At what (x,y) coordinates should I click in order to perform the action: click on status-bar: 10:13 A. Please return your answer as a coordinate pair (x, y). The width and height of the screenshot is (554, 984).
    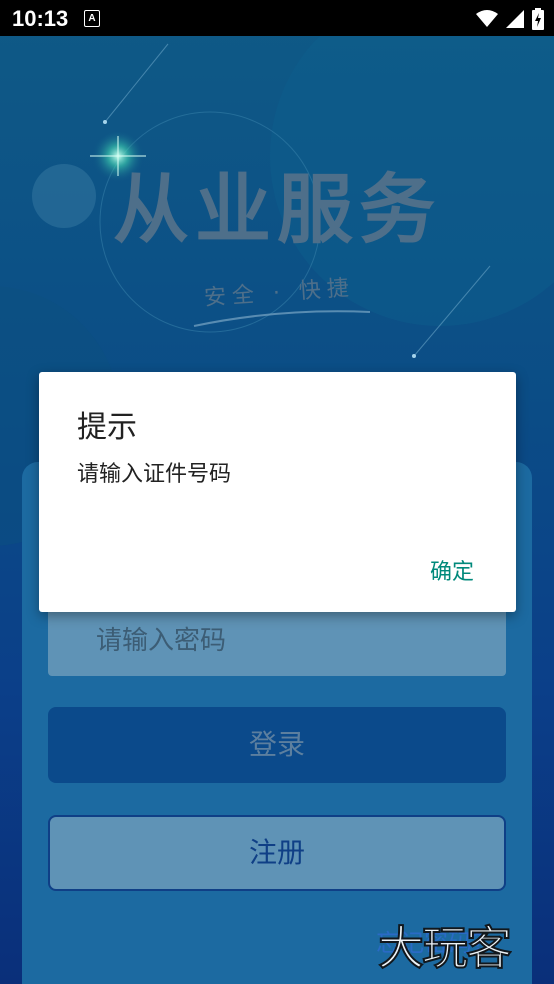
    Looking at the image, I should click on (277, 18).